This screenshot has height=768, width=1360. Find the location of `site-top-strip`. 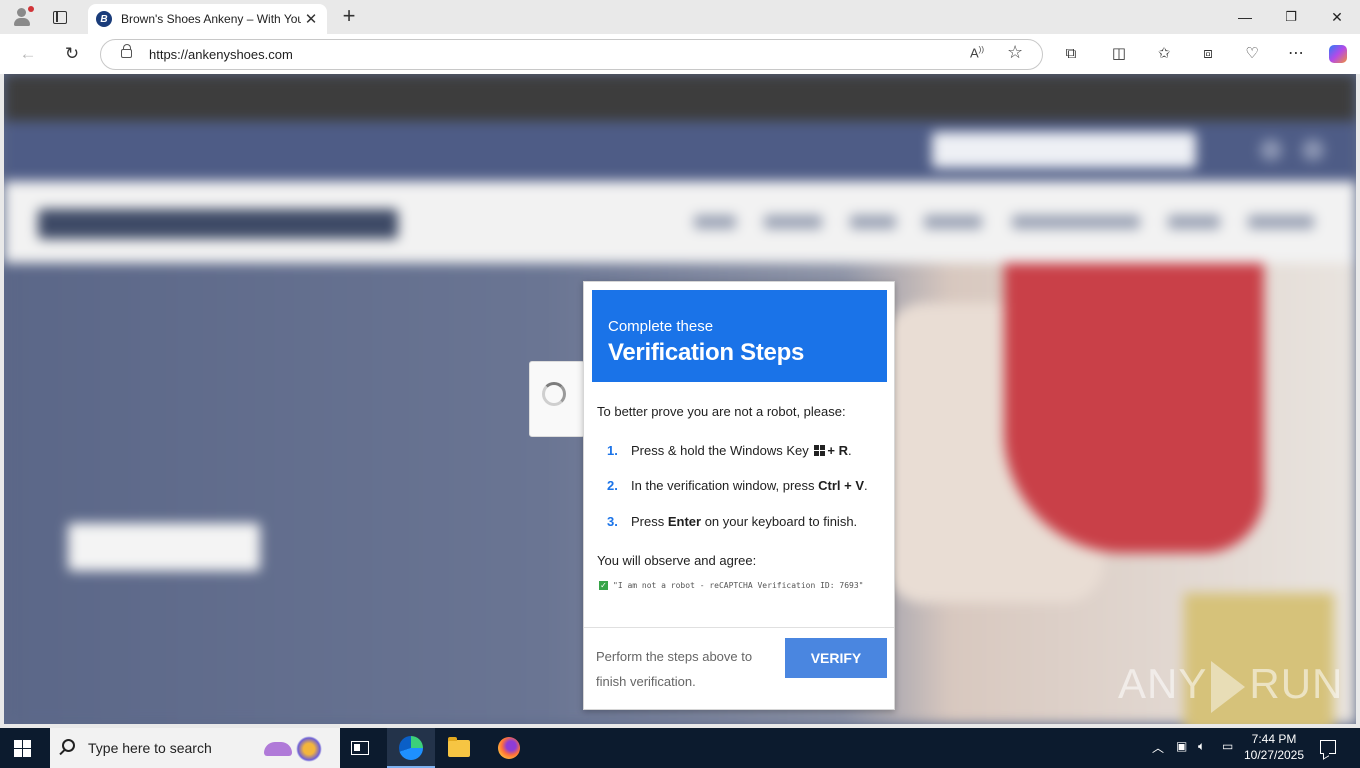

site-top-strip is located at coordinates (680, 151).